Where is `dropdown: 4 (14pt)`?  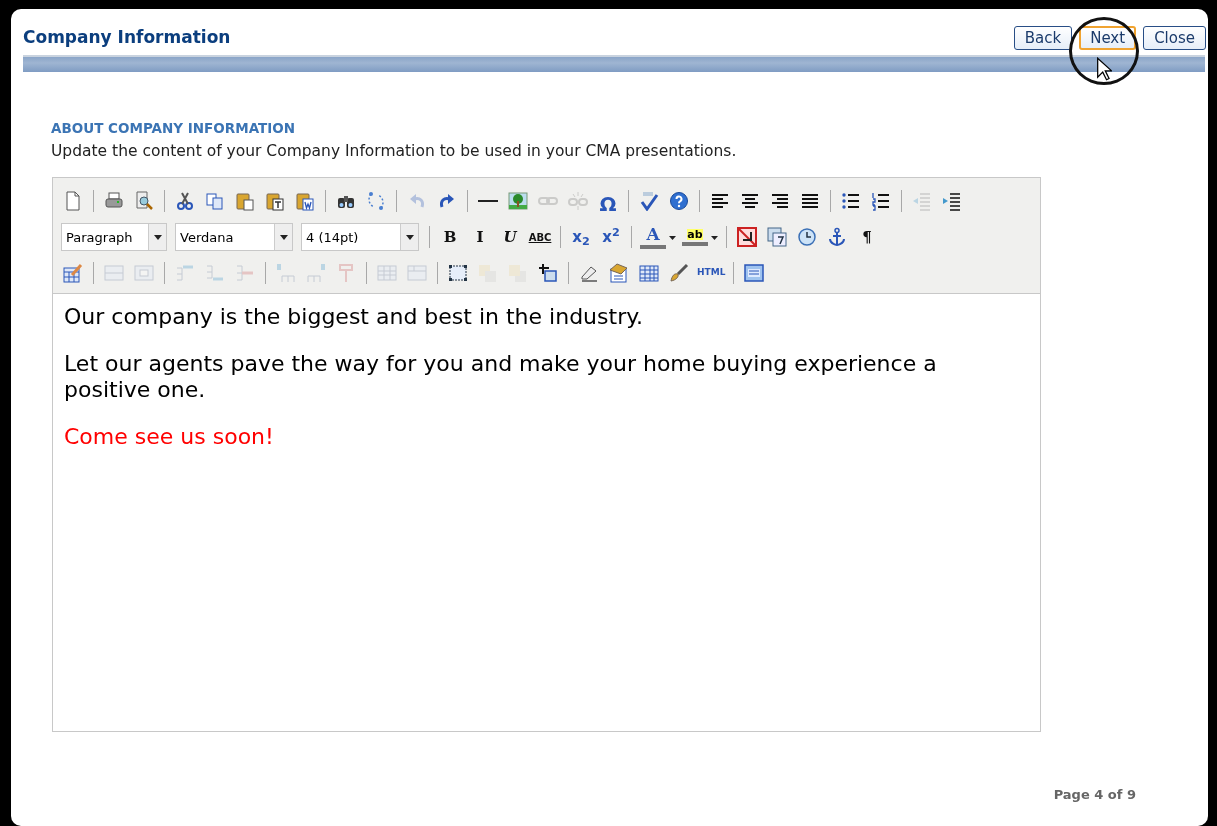
dropdown: 4 (14pt) is located at coordinates (360, 237).